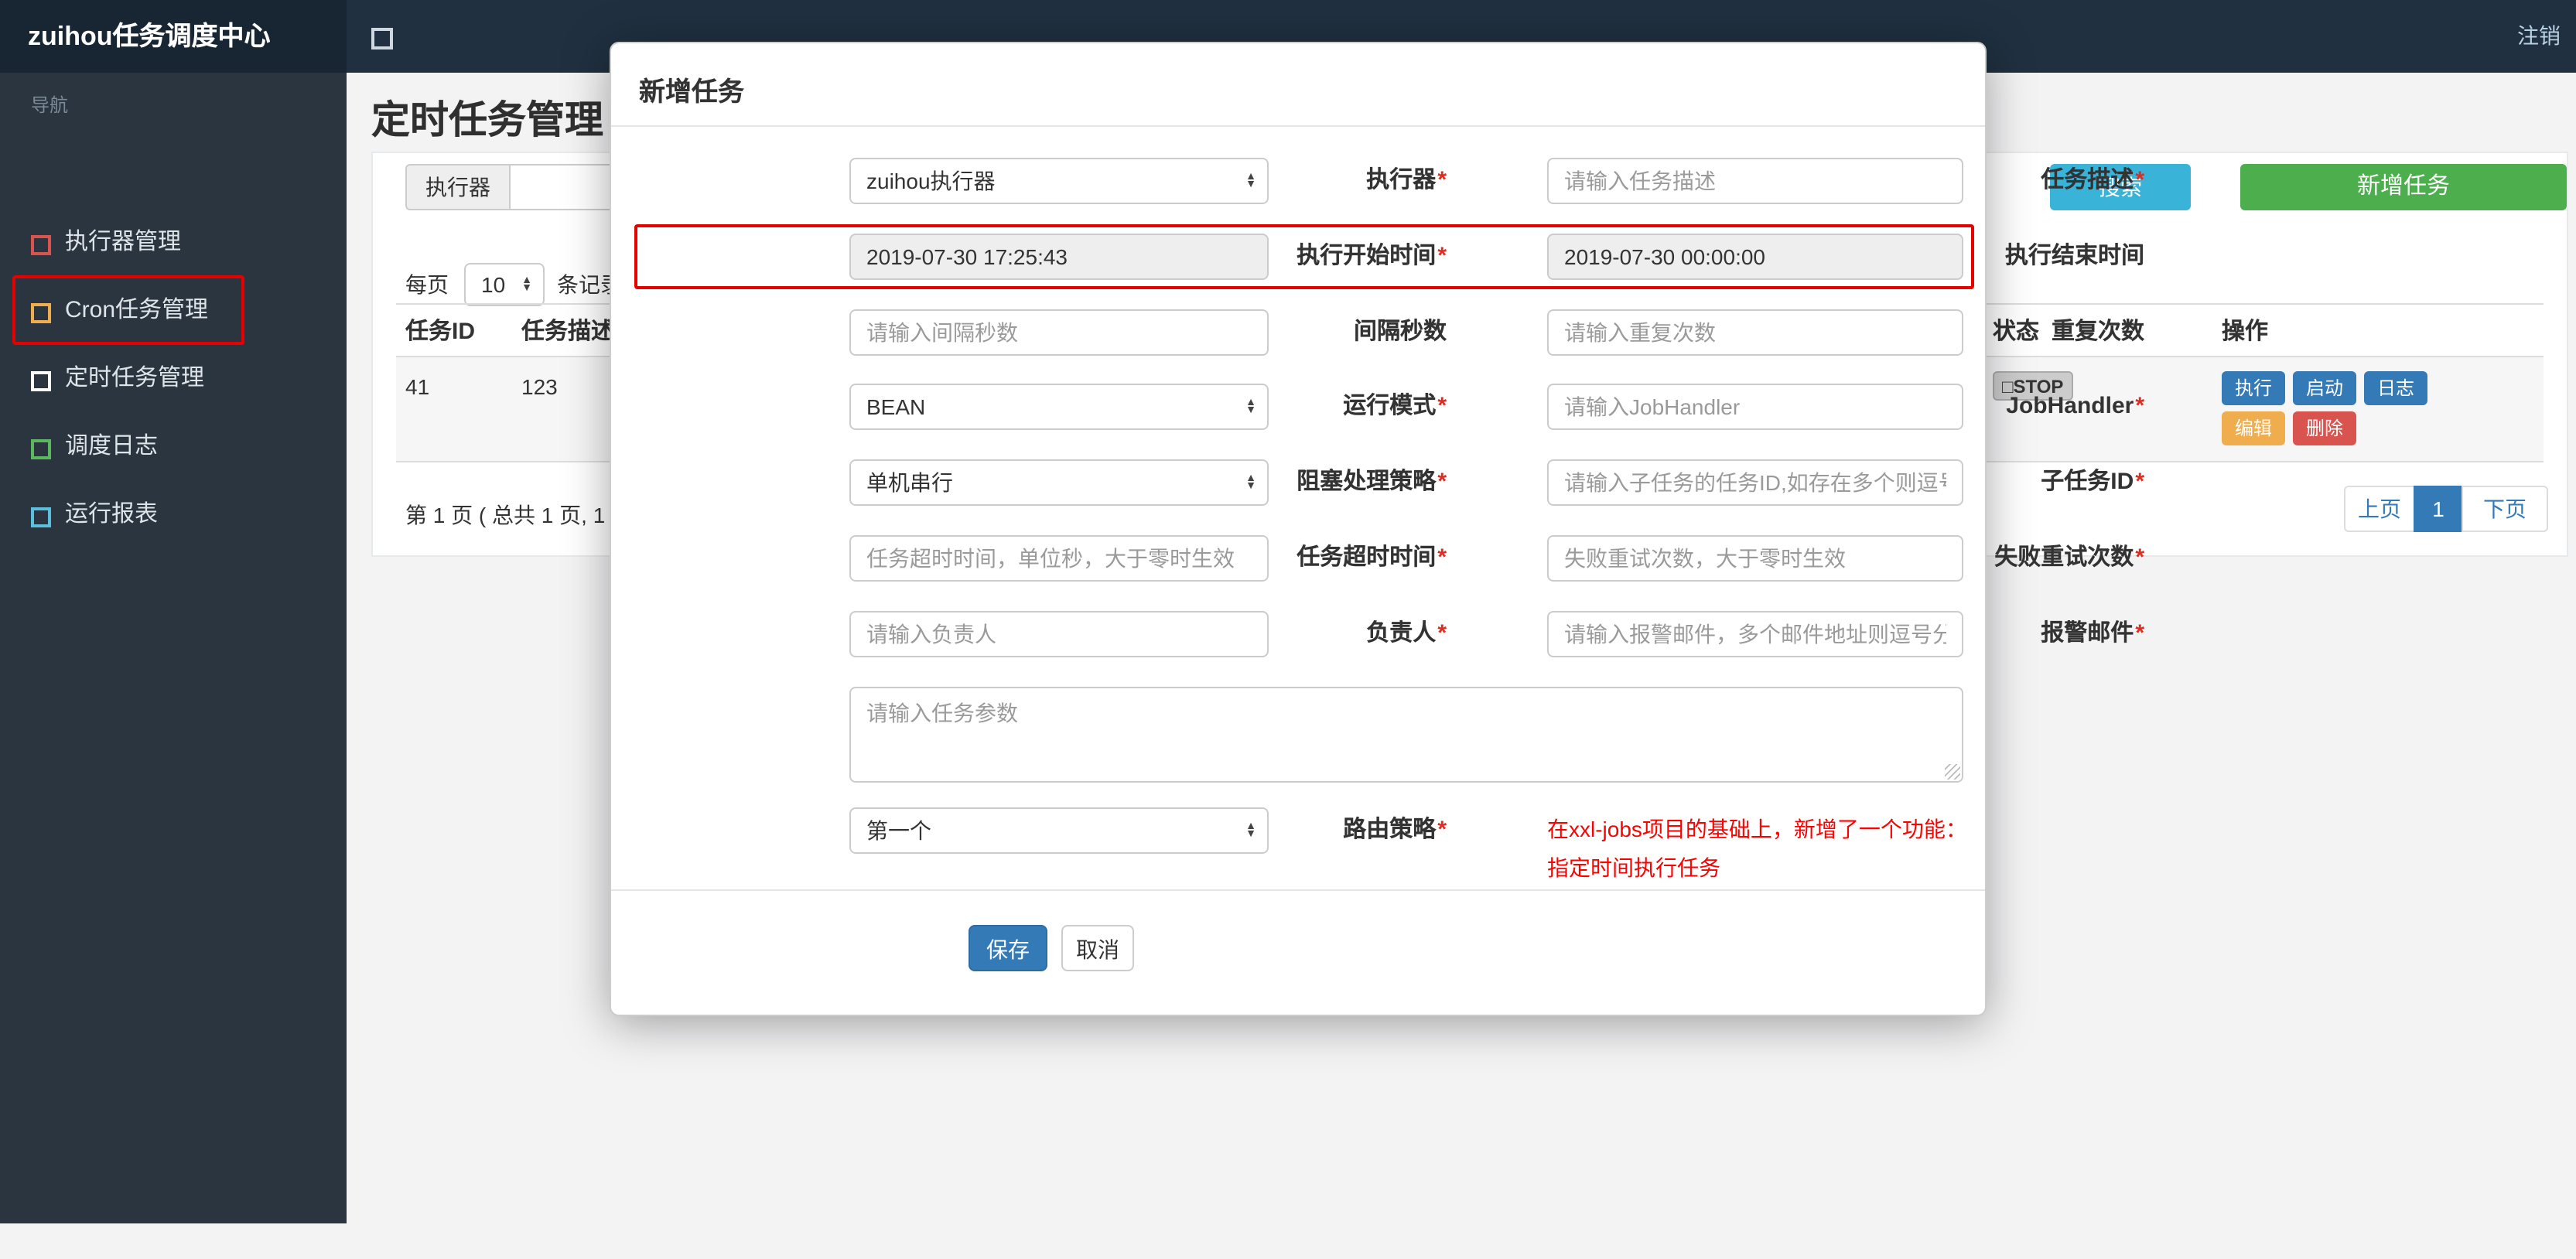  Describe the element at coordinates (2245, 332) in the screenshot. I see `col-header-actions: 操作` at that location.